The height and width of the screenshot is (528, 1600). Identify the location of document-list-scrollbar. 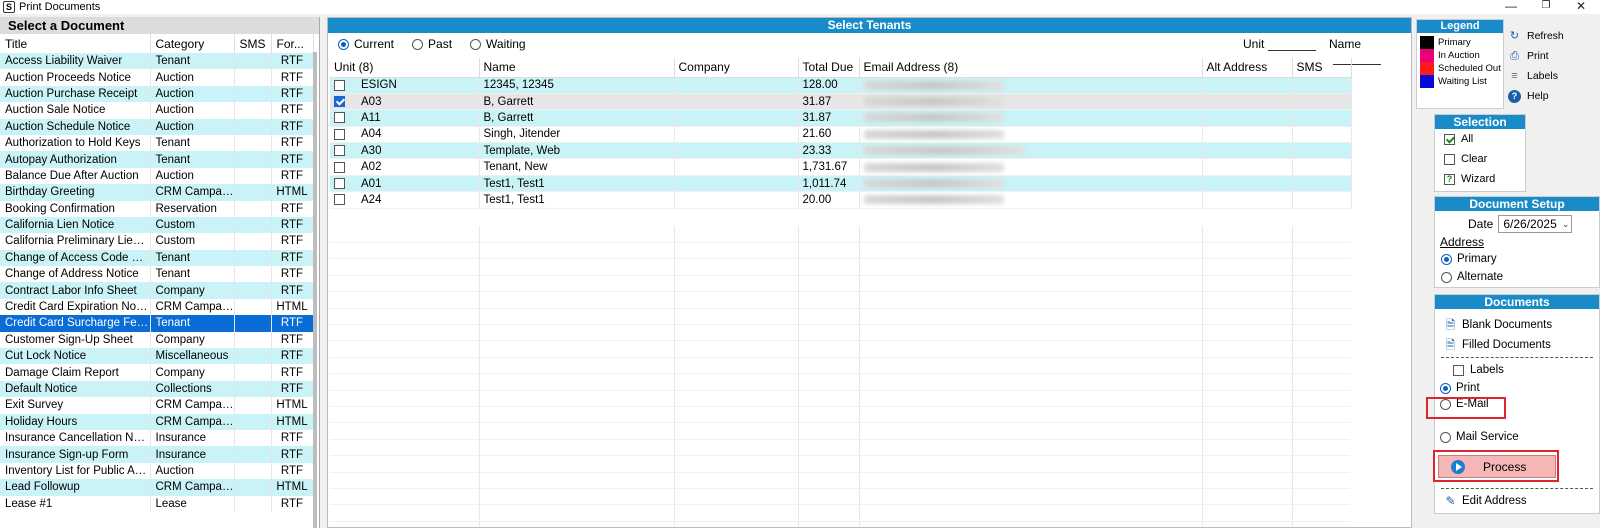
(315, 290).